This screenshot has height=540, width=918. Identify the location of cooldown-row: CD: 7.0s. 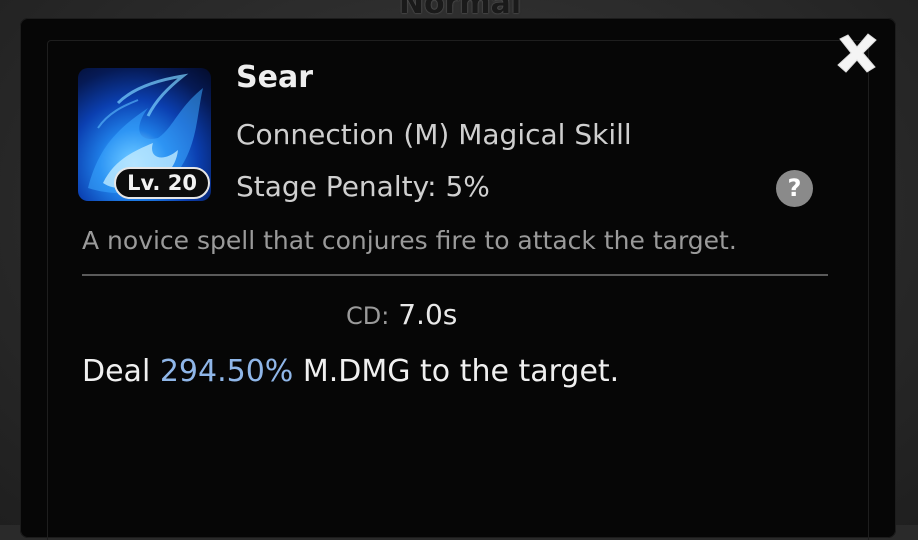
(401, 314).